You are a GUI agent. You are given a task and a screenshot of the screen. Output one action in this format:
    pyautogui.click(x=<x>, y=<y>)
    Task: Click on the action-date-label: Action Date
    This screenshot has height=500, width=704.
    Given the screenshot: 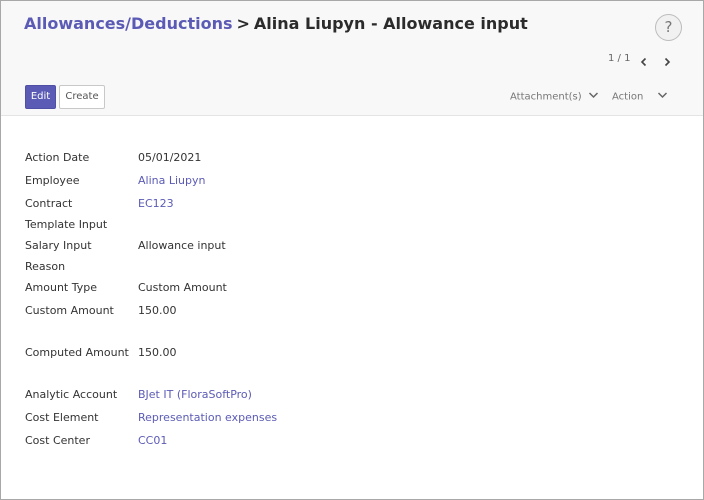 What is the action you would take?
    pyautogui.click(x=57, y=157)
    